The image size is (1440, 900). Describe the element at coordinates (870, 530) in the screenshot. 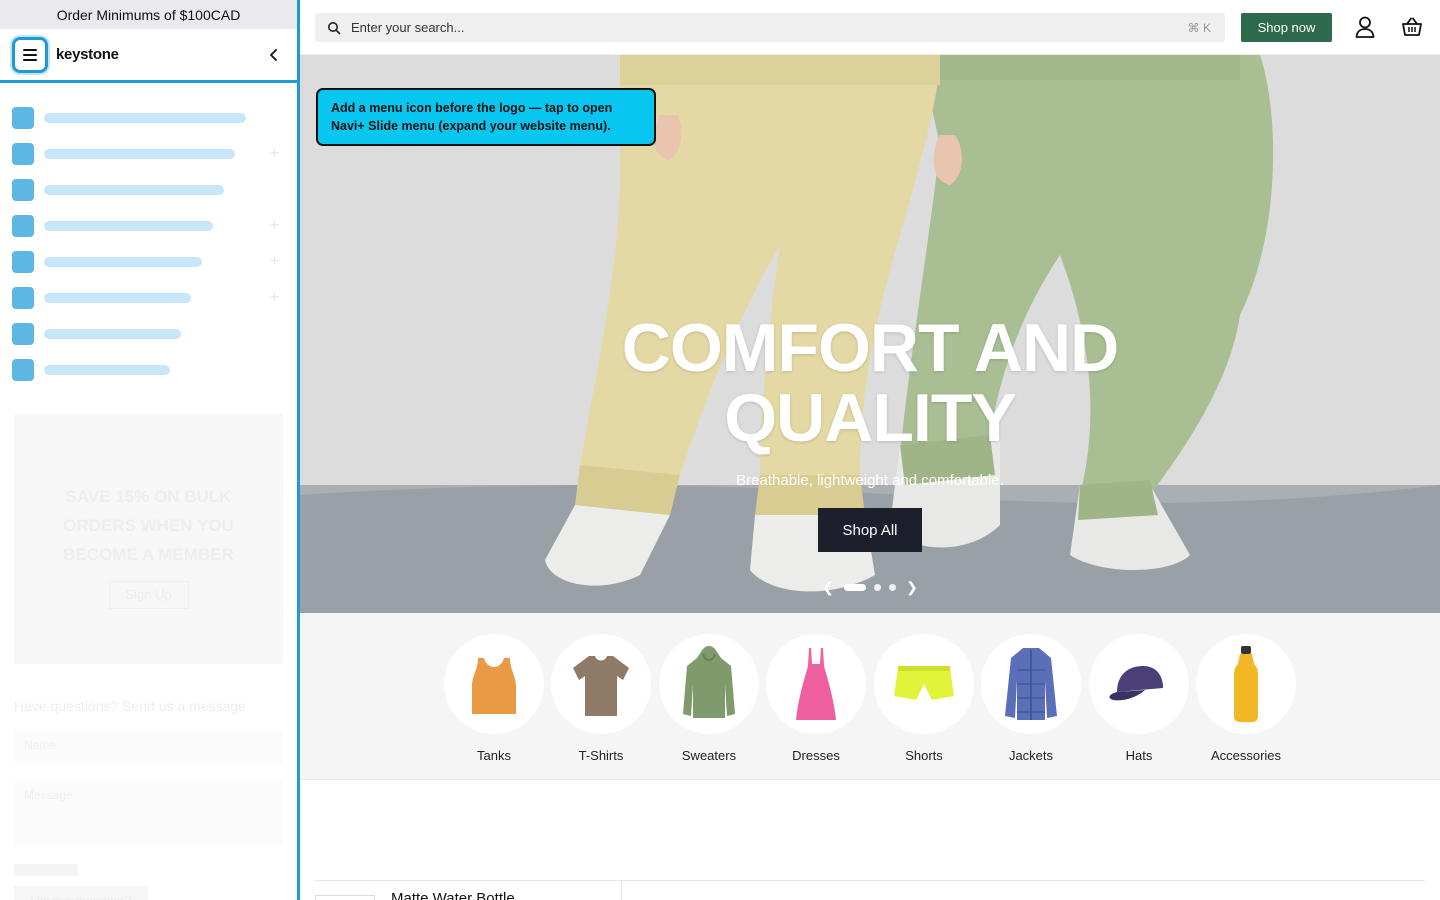

I see `shop-all-button: Shop All` at that location.